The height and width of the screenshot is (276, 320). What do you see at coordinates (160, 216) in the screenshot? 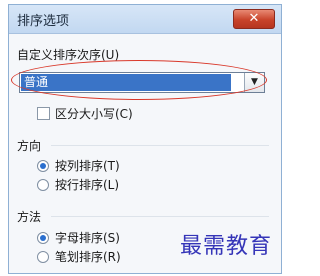
I see `method-divider` at bounding box center [160, 216].